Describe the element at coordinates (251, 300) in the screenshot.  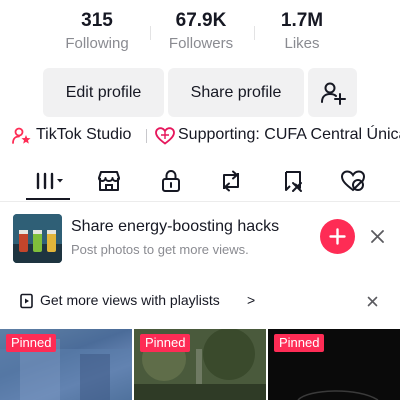
I see `chevron-right-icon: >` at that location.